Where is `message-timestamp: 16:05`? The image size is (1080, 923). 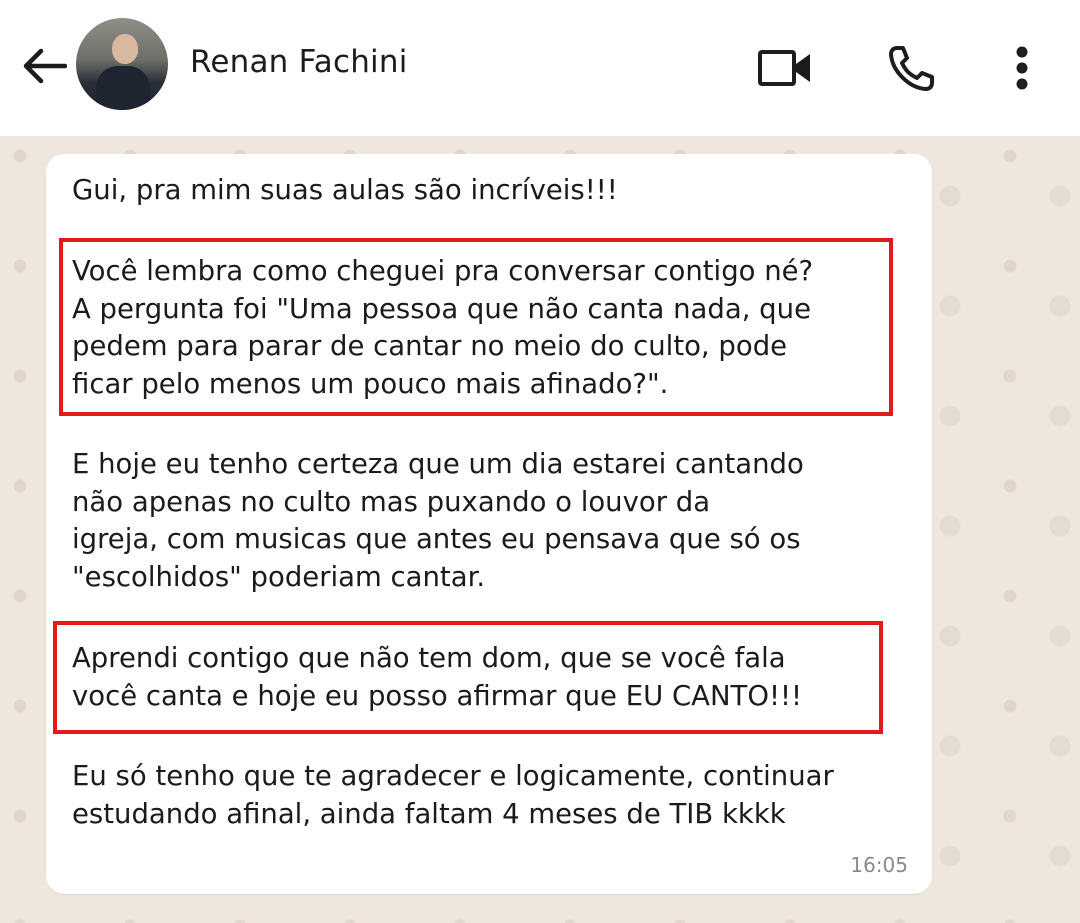
message-timestamp: 16:05 is located at coordinates (879, 865).